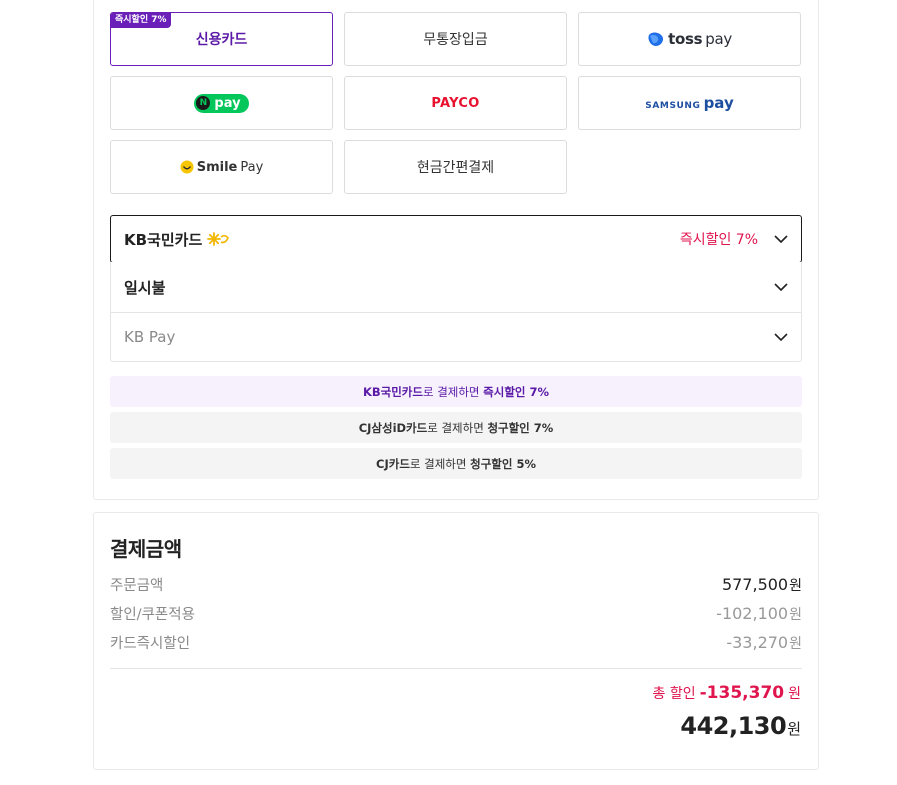  What do you see at coordinates (456, 239) in the screenshot?
I see `card-select: KB국민카드 즉시할인 7%` at bounding box center [456, 239].